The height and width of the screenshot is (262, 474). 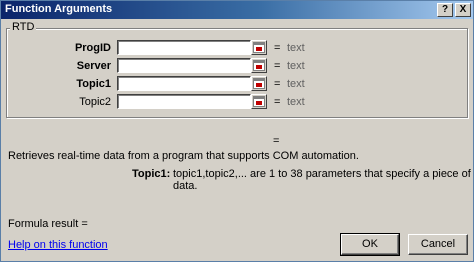 What do you see at coordinates (438, 244) in the screenshot?
I see `cancel-button: Cancel` at bounding box center [438, 244].